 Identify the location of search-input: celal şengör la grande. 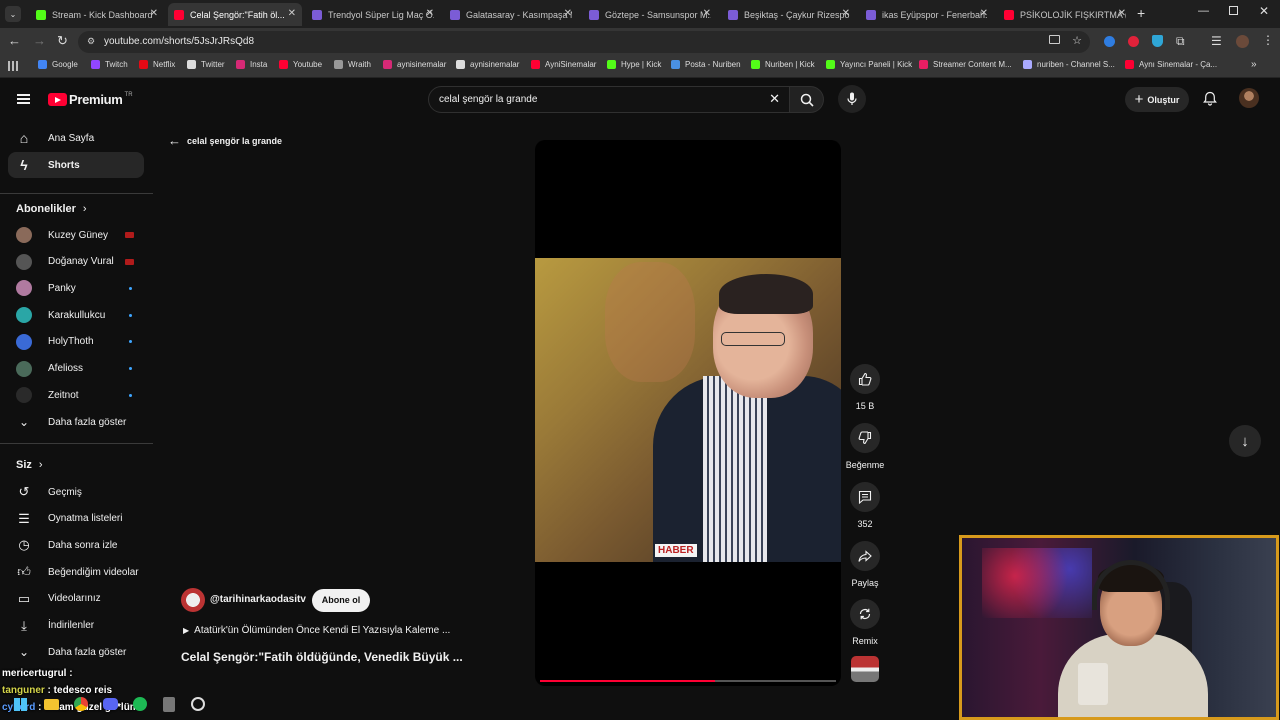
(488, 99).